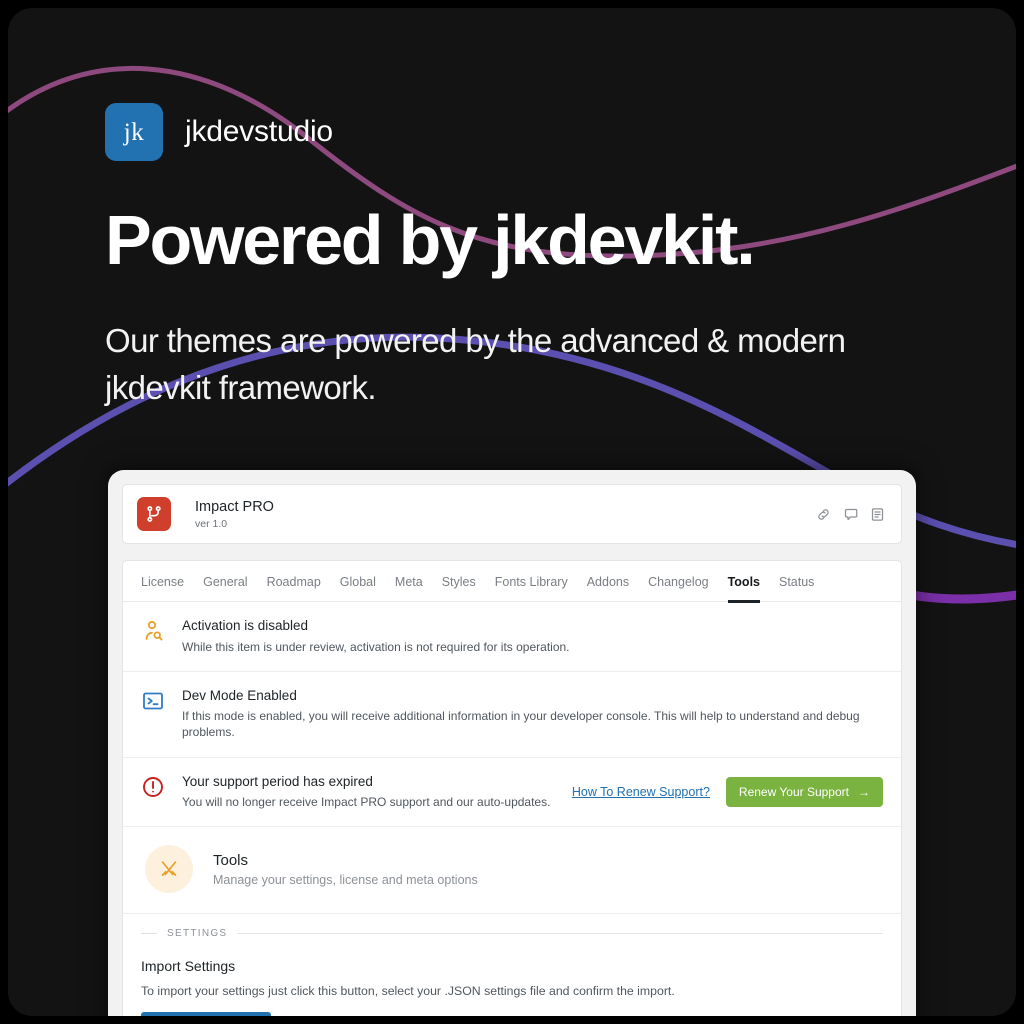 The image size is (1024, 1024). I want to click on app-header: Impact PRO ver 1.0, so click(512, 514).